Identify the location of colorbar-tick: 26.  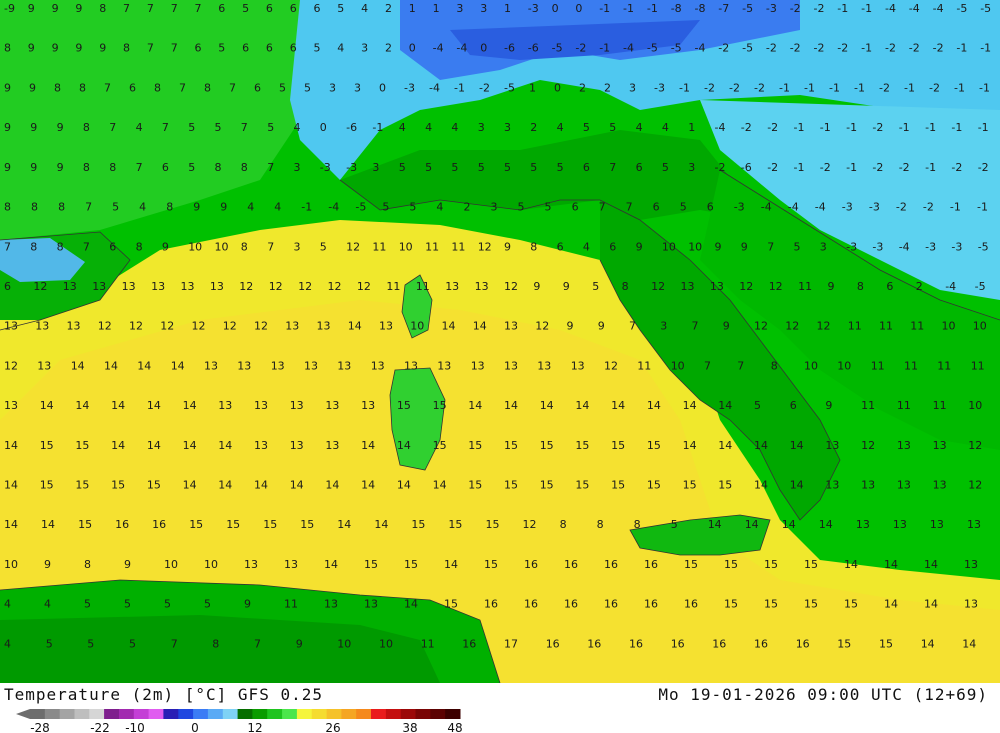
(332, 727).